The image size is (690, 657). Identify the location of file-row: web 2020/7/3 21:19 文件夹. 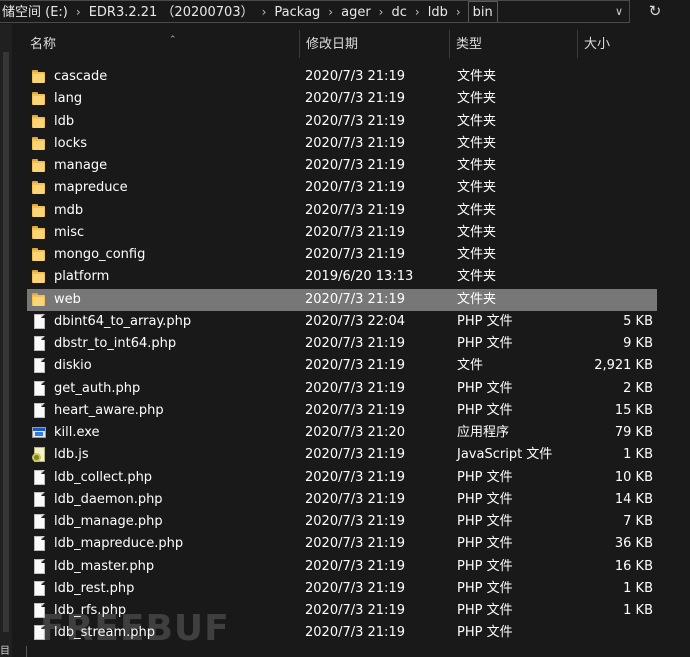
(342, 299).